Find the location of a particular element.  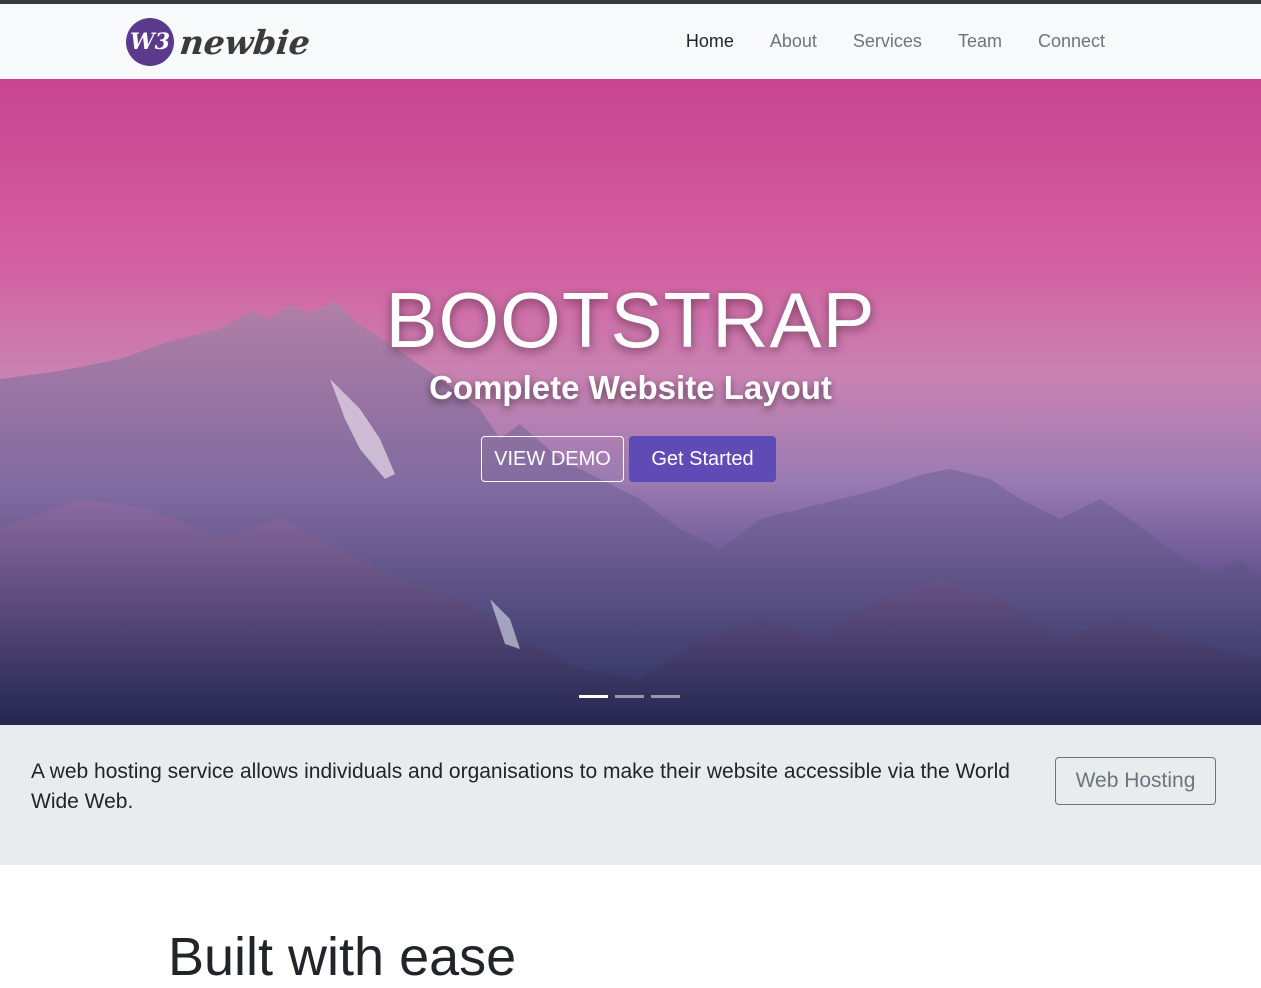

nav-menu: Home About Services Team Connect is located at coordinates (877, 41).